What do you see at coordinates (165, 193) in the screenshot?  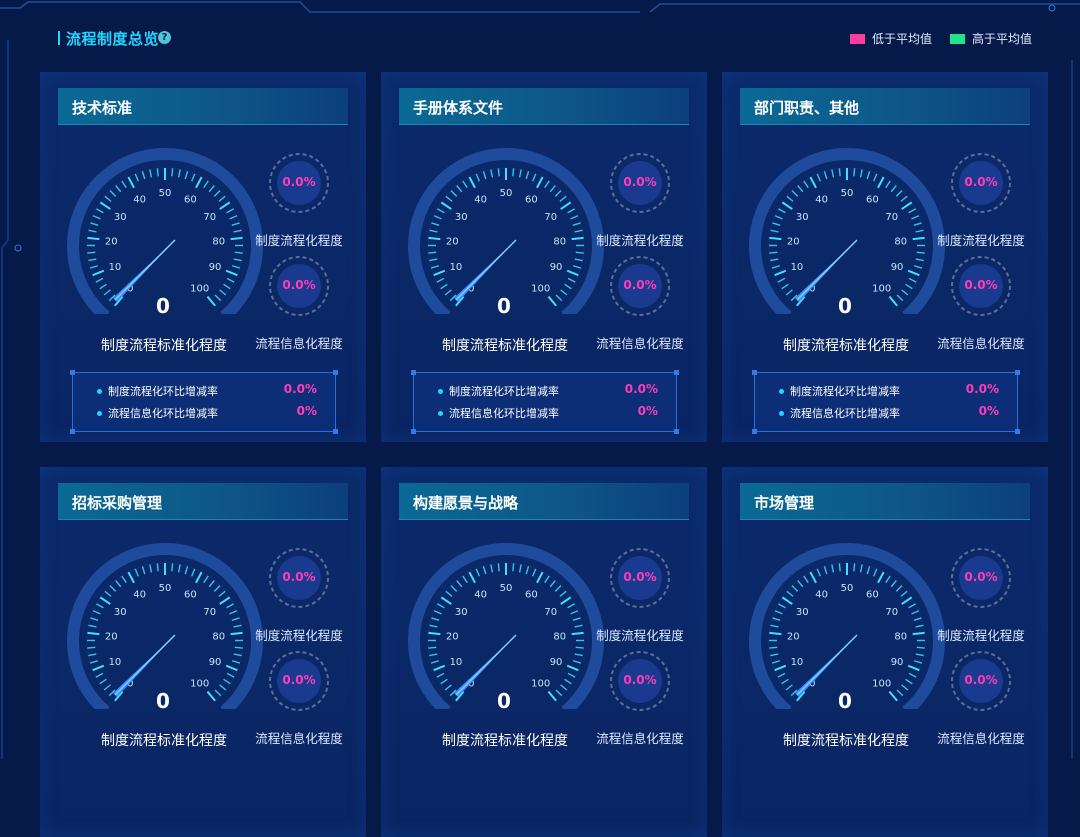 I see `gauge-tick-label: 50` at bounding box center [165, 193].